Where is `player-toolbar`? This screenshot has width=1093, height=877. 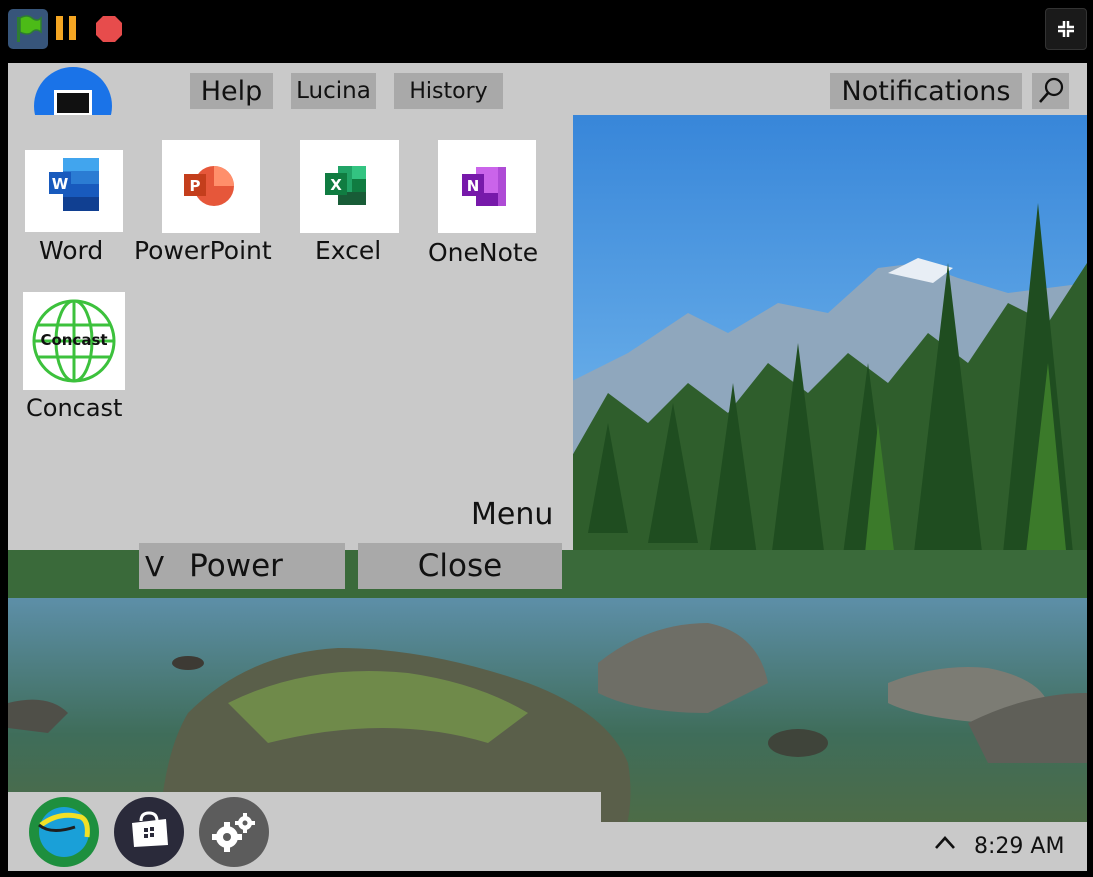 player-toolbar is located at coordinates (546, 28).